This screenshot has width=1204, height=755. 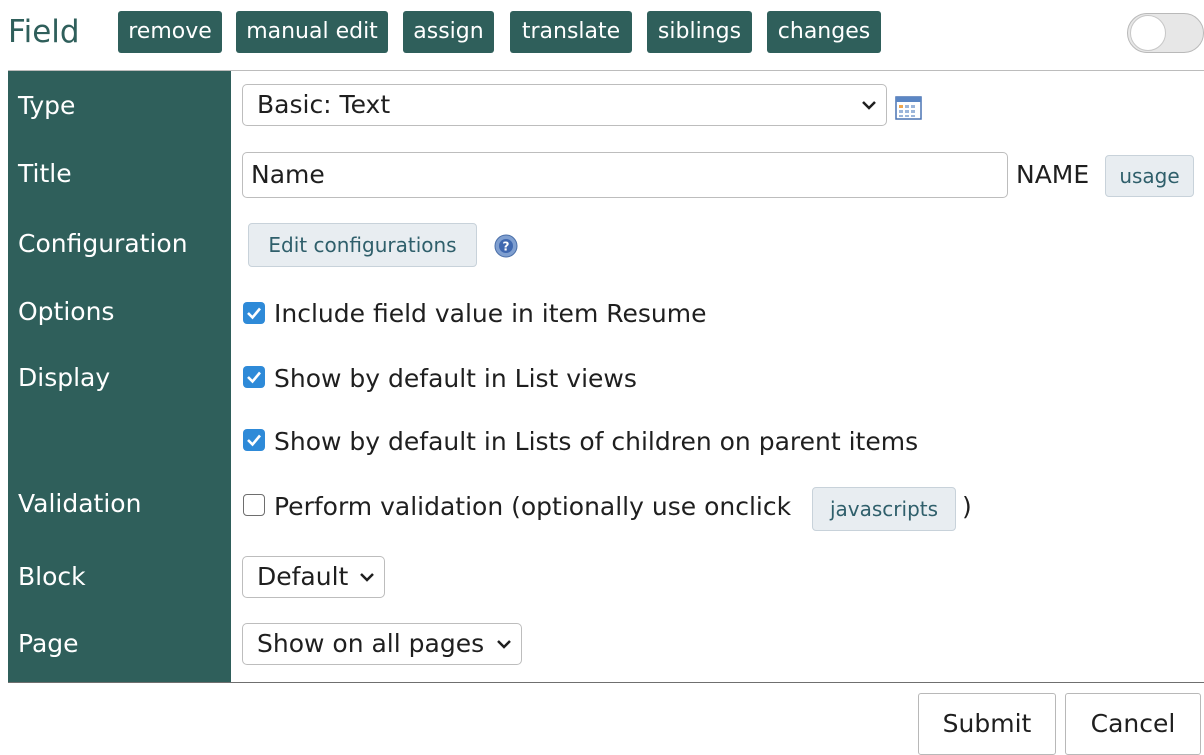 I want to click on type-select: Basic: Text, so click(x=564, y=105).